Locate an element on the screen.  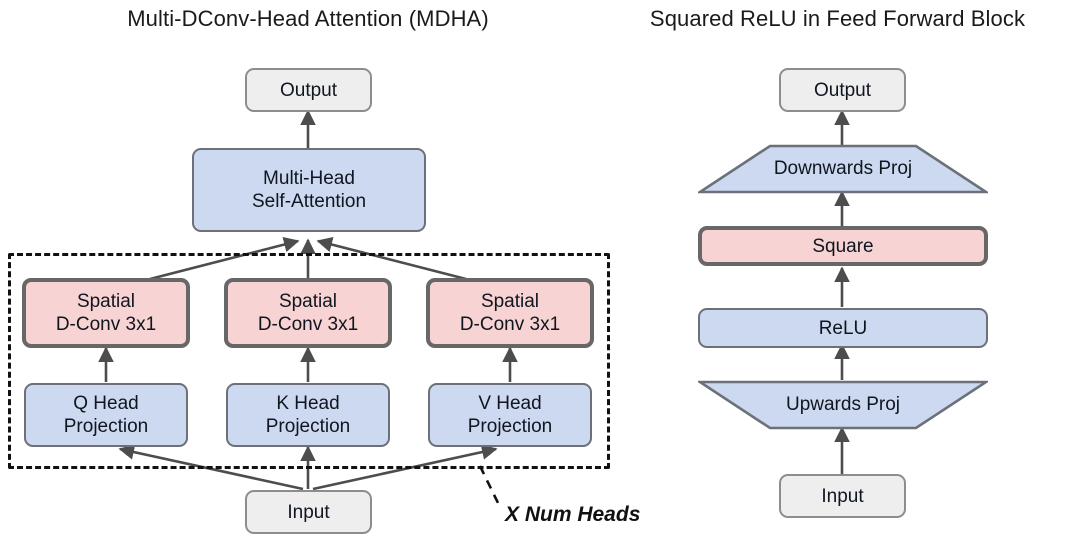
right-panel-title: Squared ReLU in Feed Forward Block is located at coordinates (837, 18).